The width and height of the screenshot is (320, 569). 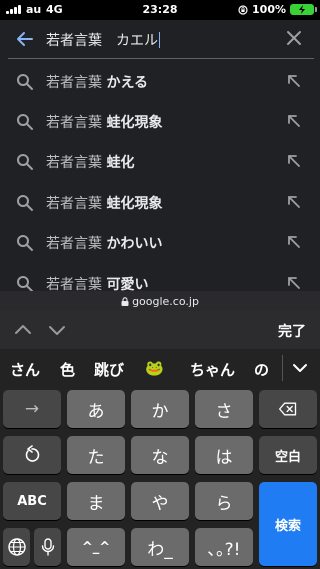 What do you see at coordinates (104, 244) in the screenshot?
I see `suggestion-text: 若者言葉 かわいい` at bounding box center [104, 244].